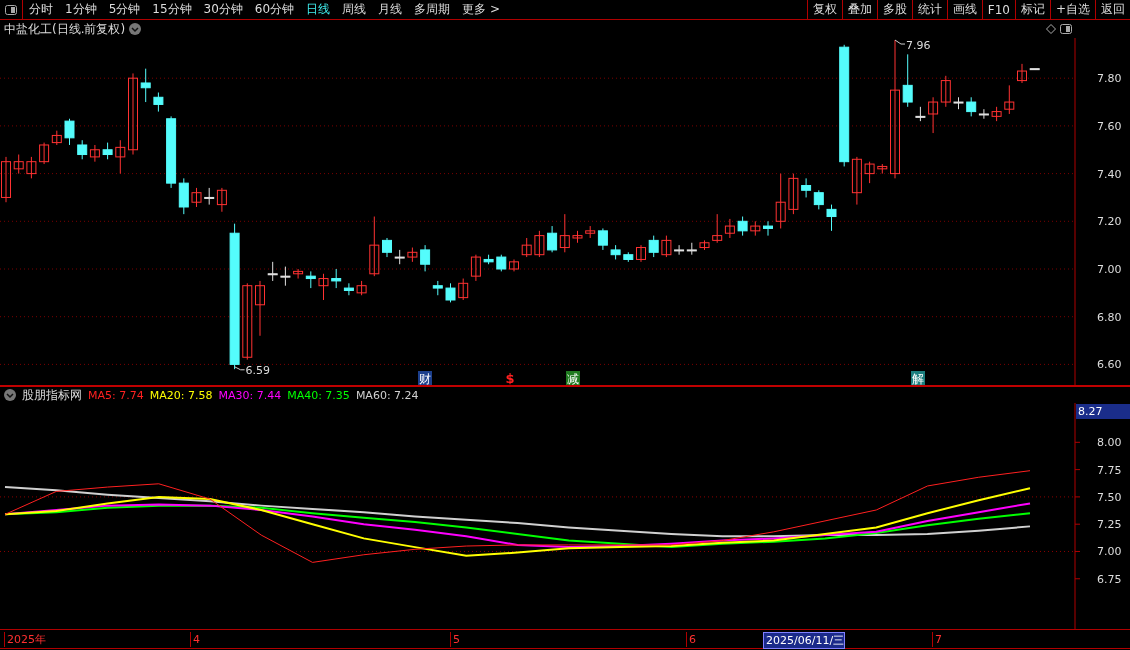 The image size is (1130, 650). What do you see at coordinates (432, 9) in the screenshot?
I see `period-tab: 多周期` at bounding box center [432, 9].